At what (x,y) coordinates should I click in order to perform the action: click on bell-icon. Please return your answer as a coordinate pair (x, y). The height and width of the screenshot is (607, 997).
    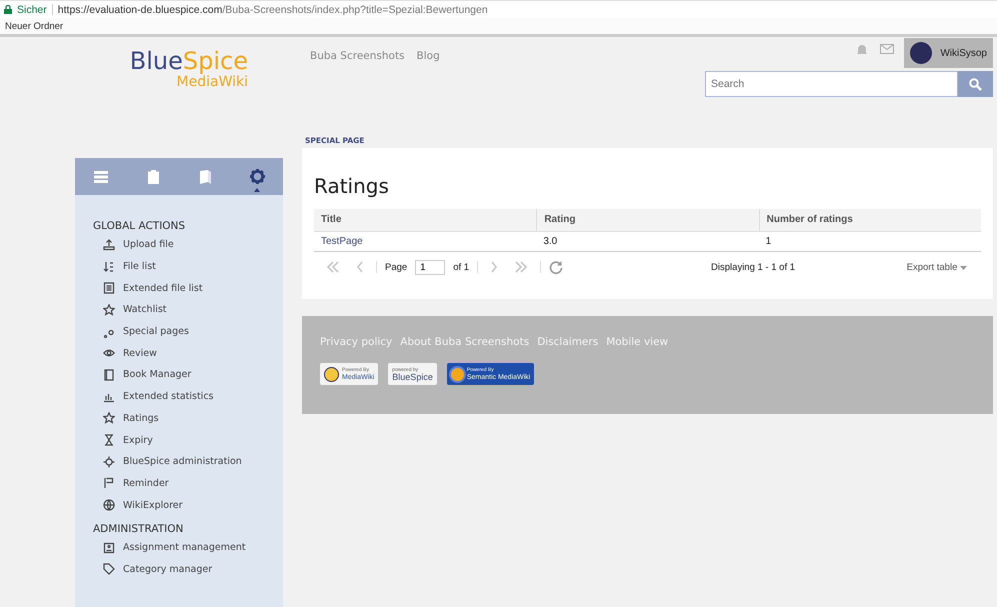
    Looking at the image, I should click on (862, 50).